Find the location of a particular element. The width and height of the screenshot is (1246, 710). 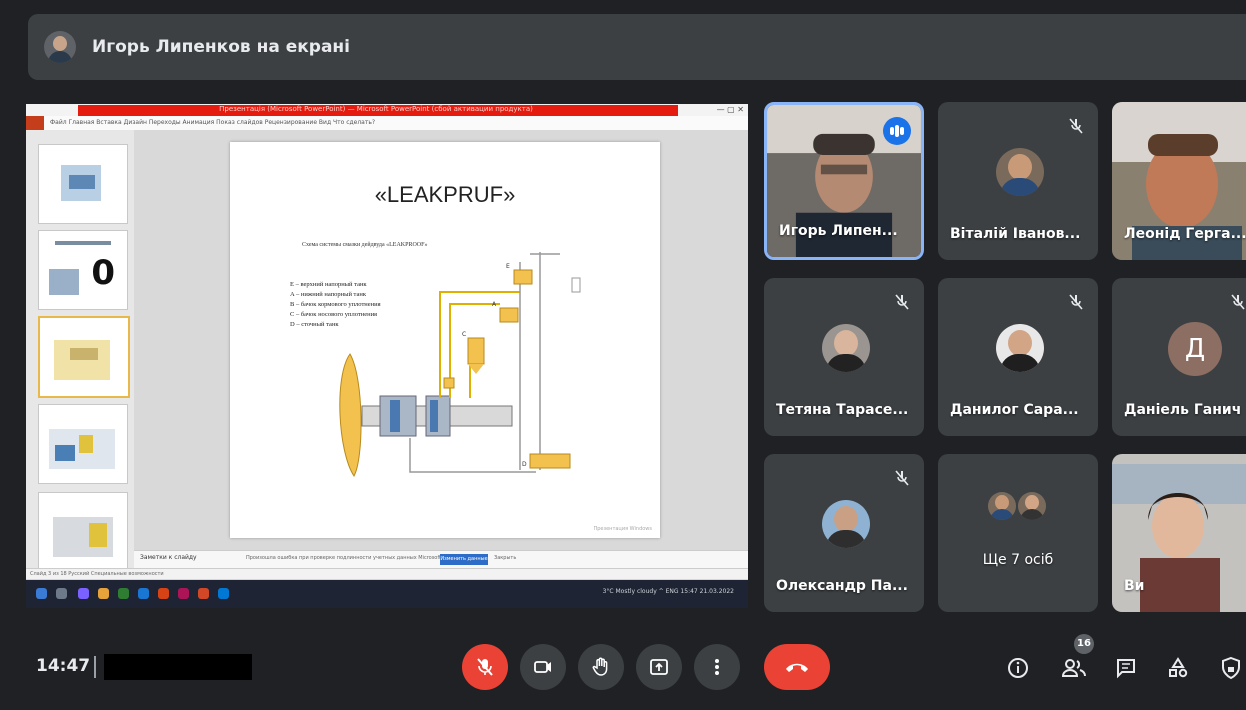

people-button is located at coordinates (1074, 668).